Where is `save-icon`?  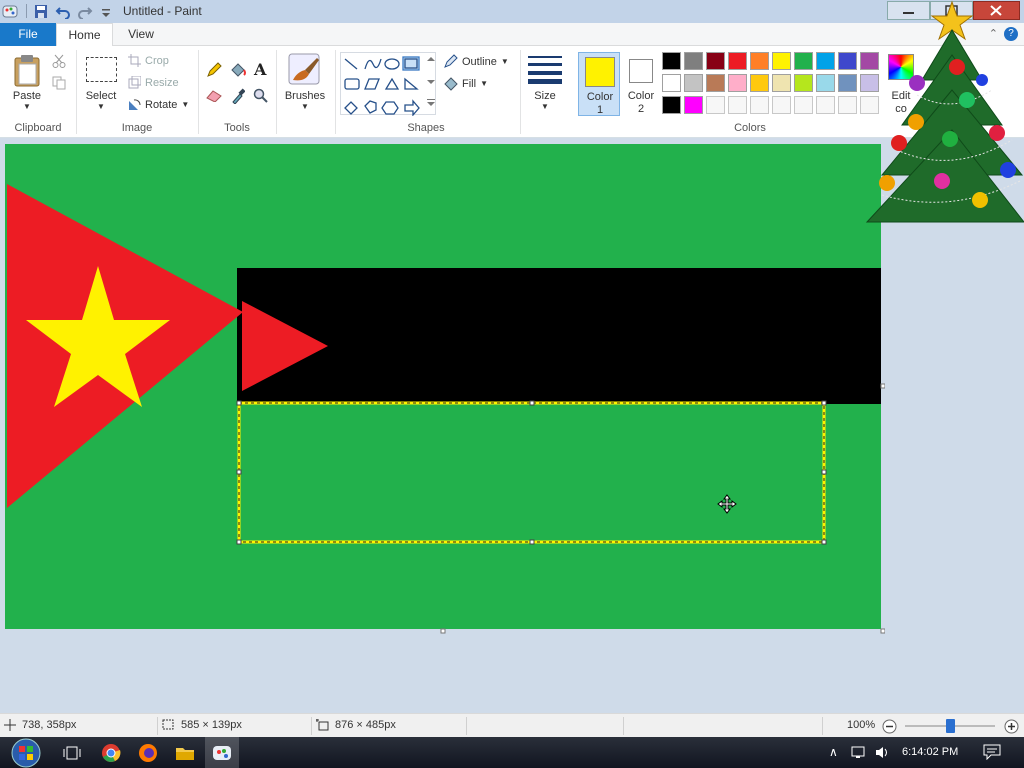 save-icon is located at coordinates (41, 11).